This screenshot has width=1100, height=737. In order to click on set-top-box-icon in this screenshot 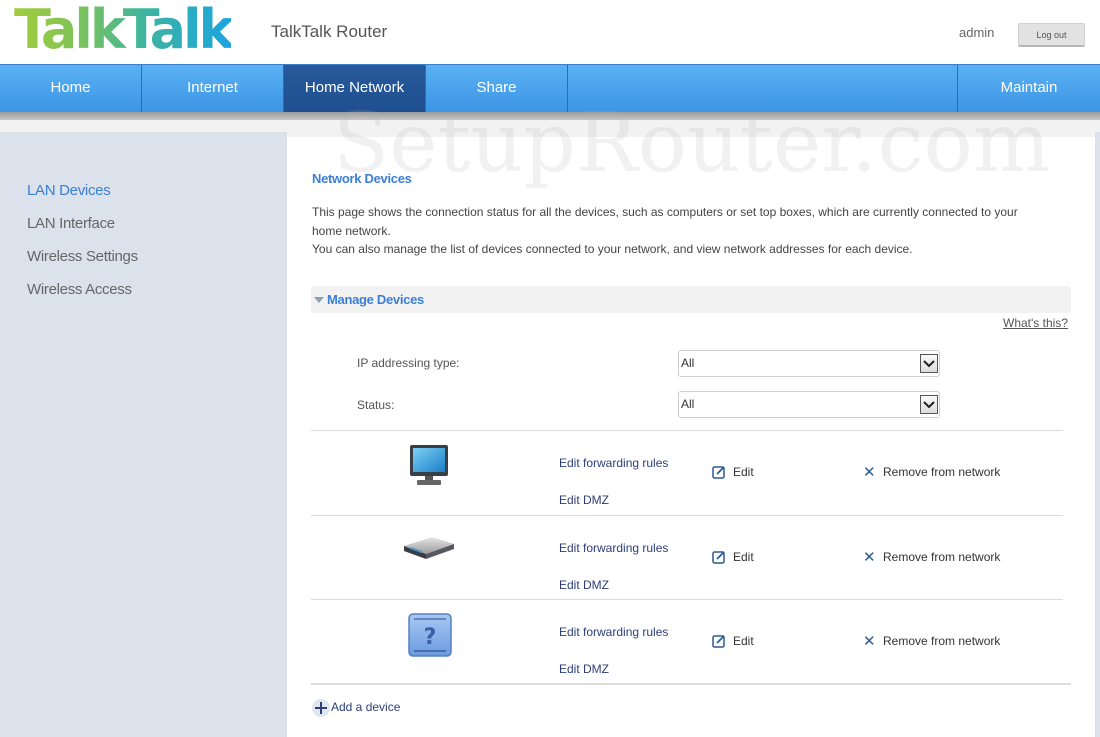, I will do `click(429, 548)`.